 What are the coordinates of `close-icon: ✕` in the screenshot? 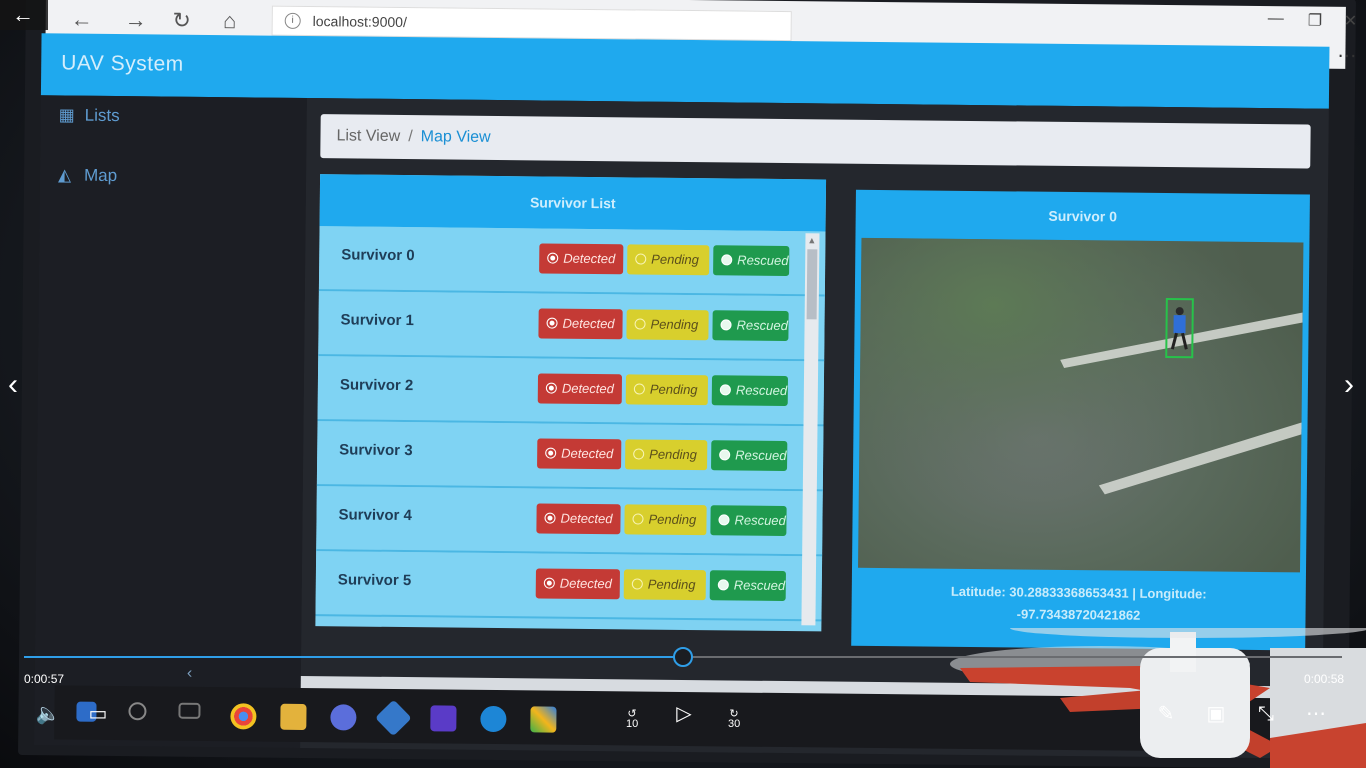 It's located at (1351, 21).